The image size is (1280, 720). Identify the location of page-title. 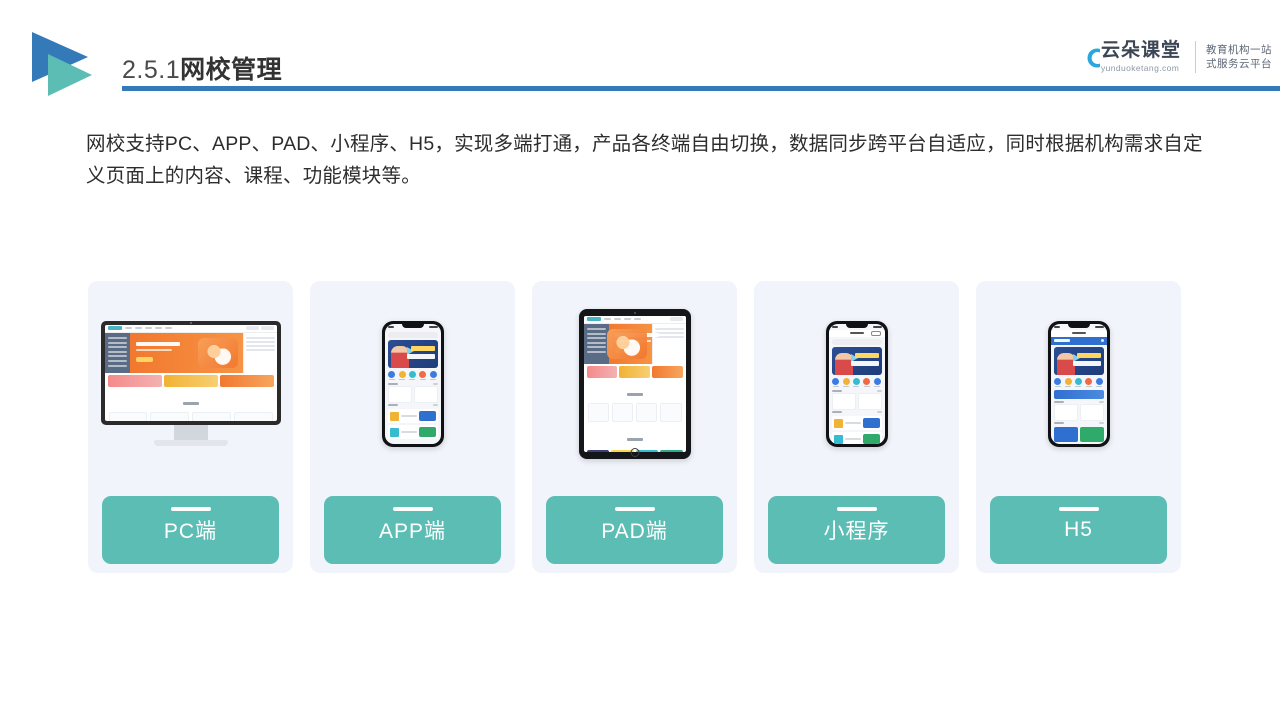
(1078, 333).